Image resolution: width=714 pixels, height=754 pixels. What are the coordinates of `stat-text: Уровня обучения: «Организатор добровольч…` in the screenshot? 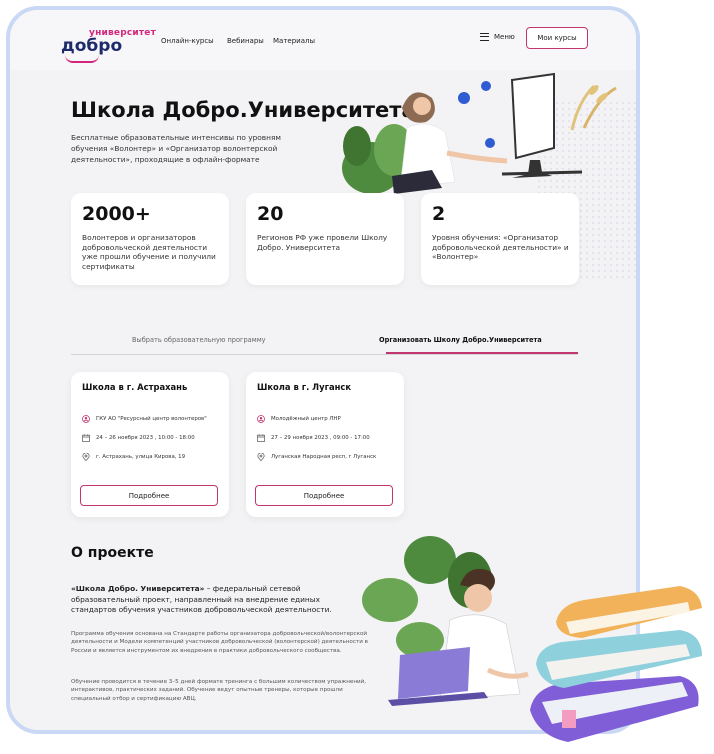 It's located at (500, 247).